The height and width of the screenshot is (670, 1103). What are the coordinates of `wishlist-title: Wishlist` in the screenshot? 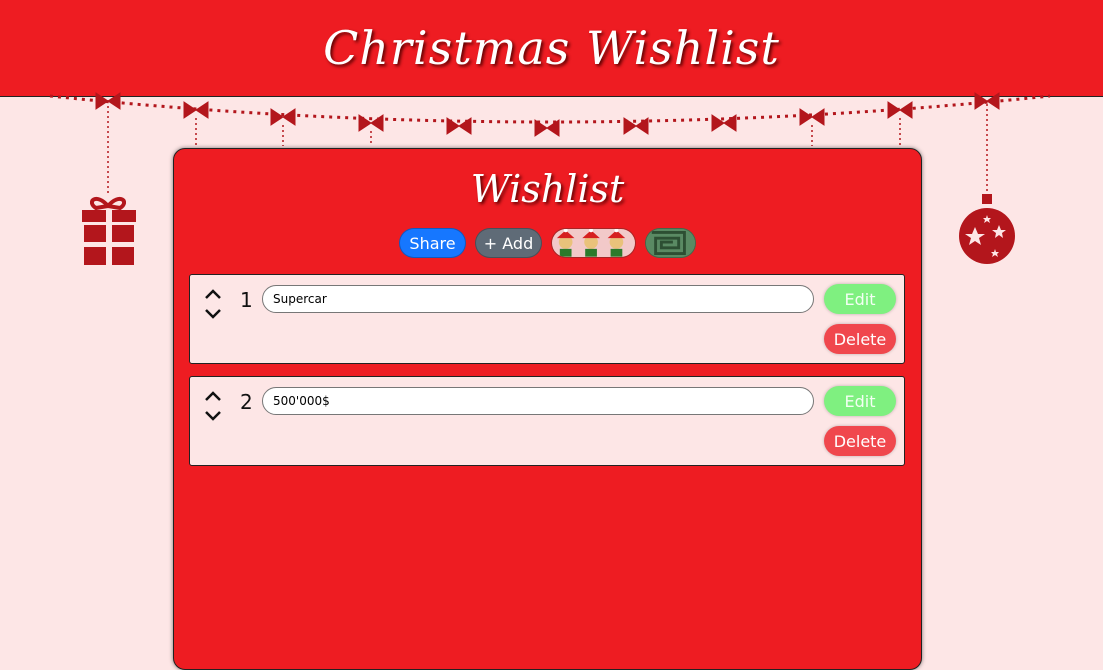 It's located at (547, 189).